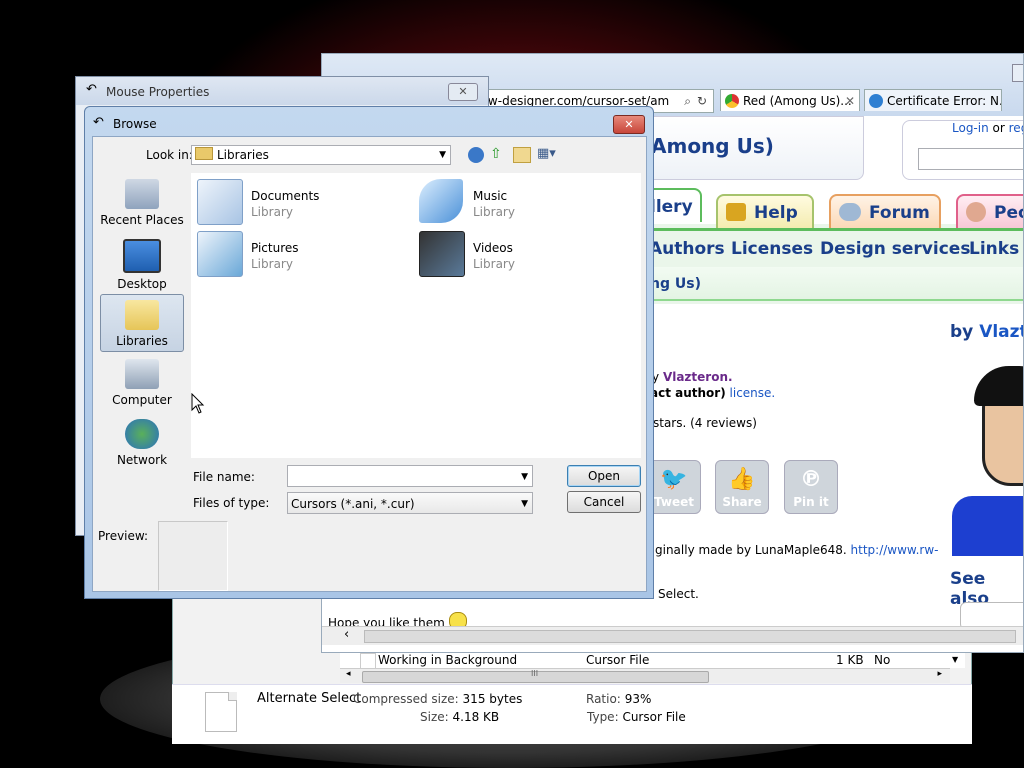 The width and height of the screenshot is (1024, 768). I want to click on author-heading: by Vlazte, so click(986, 332).